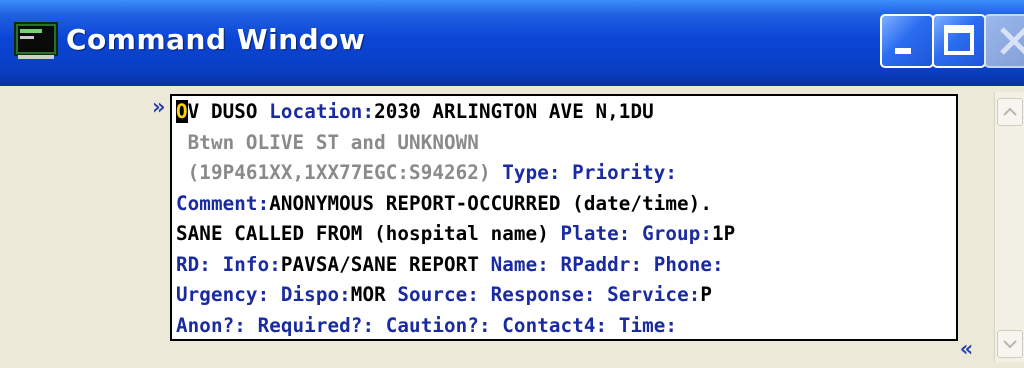  I want to click on maximize-icon, so click(959, 40).